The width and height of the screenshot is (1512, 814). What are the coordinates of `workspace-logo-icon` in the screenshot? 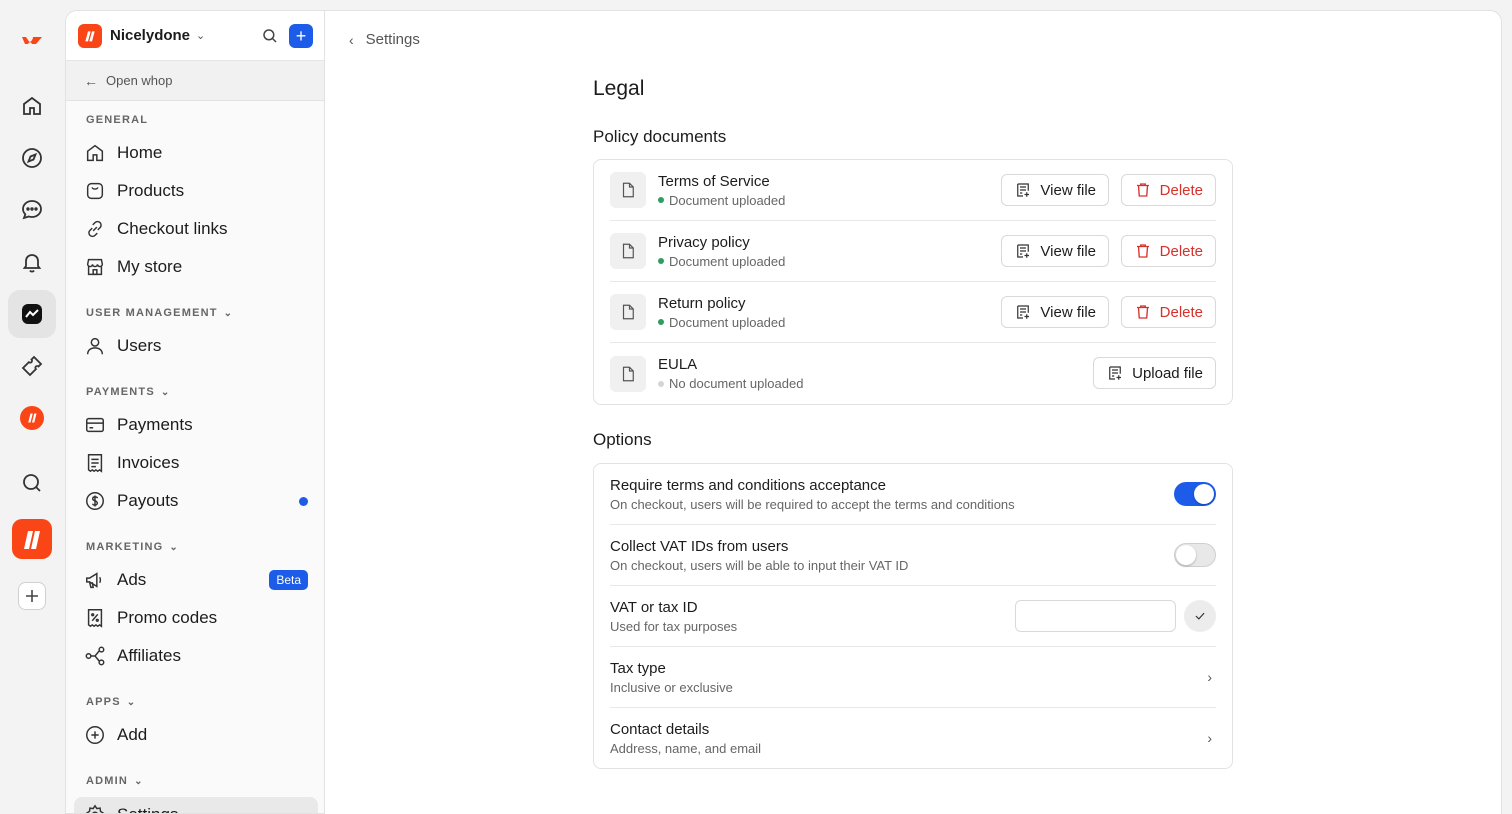 It's located at (90, 35).